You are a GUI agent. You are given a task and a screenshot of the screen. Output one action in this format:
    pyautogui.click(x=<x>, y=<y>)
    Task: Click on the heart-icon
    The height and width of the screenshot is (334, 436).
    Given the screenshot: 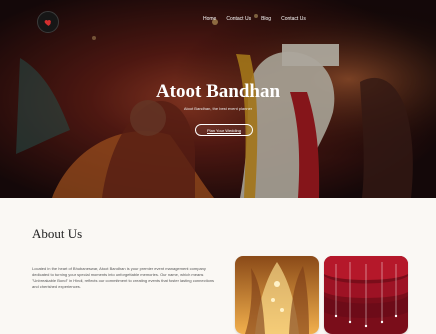 What is the action you would take?
    pyautogui.click(x=47, y=22)
    